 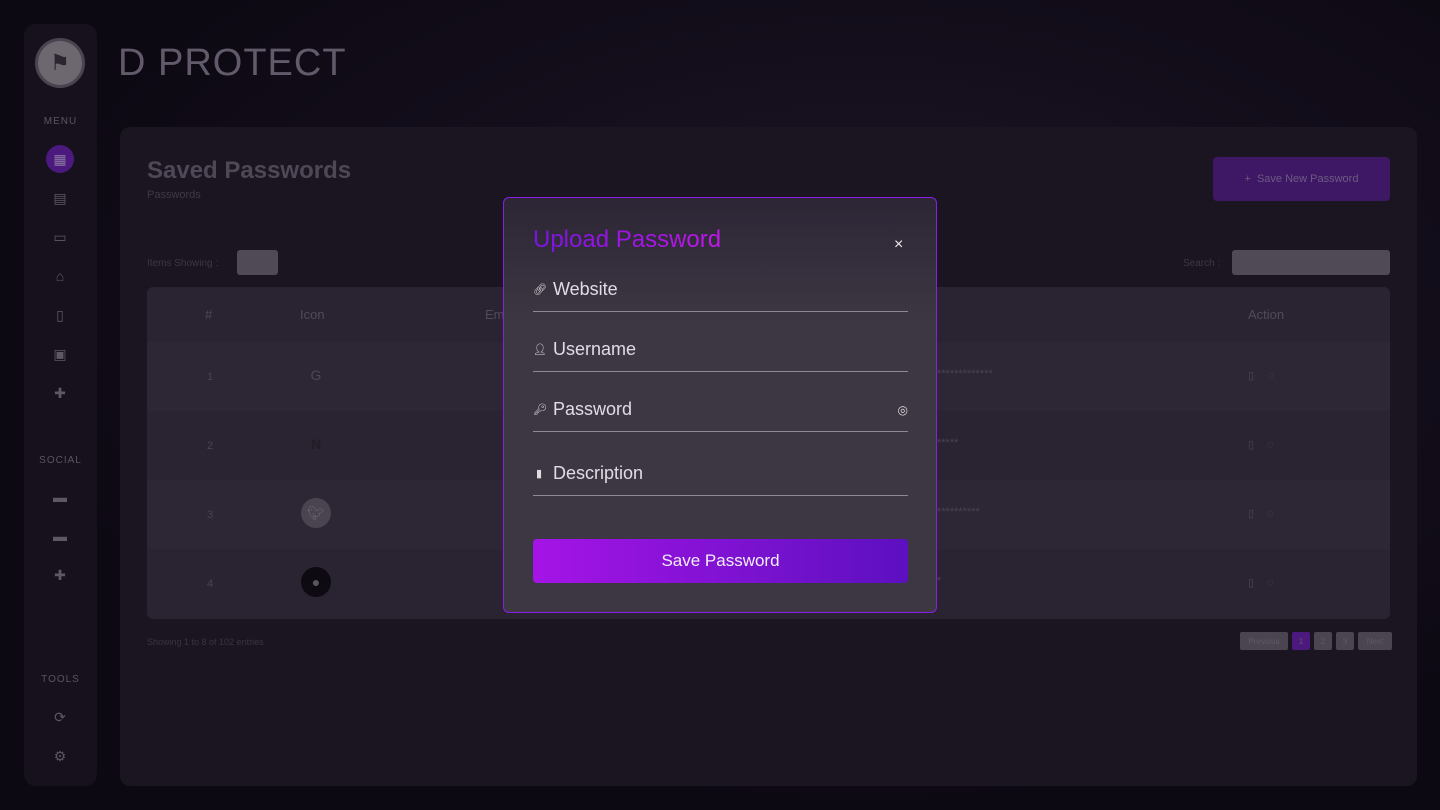 What do you see at coordinates (939, 581) in the screenshot?
I see `row-password: *` at bounding box center [939, 581].